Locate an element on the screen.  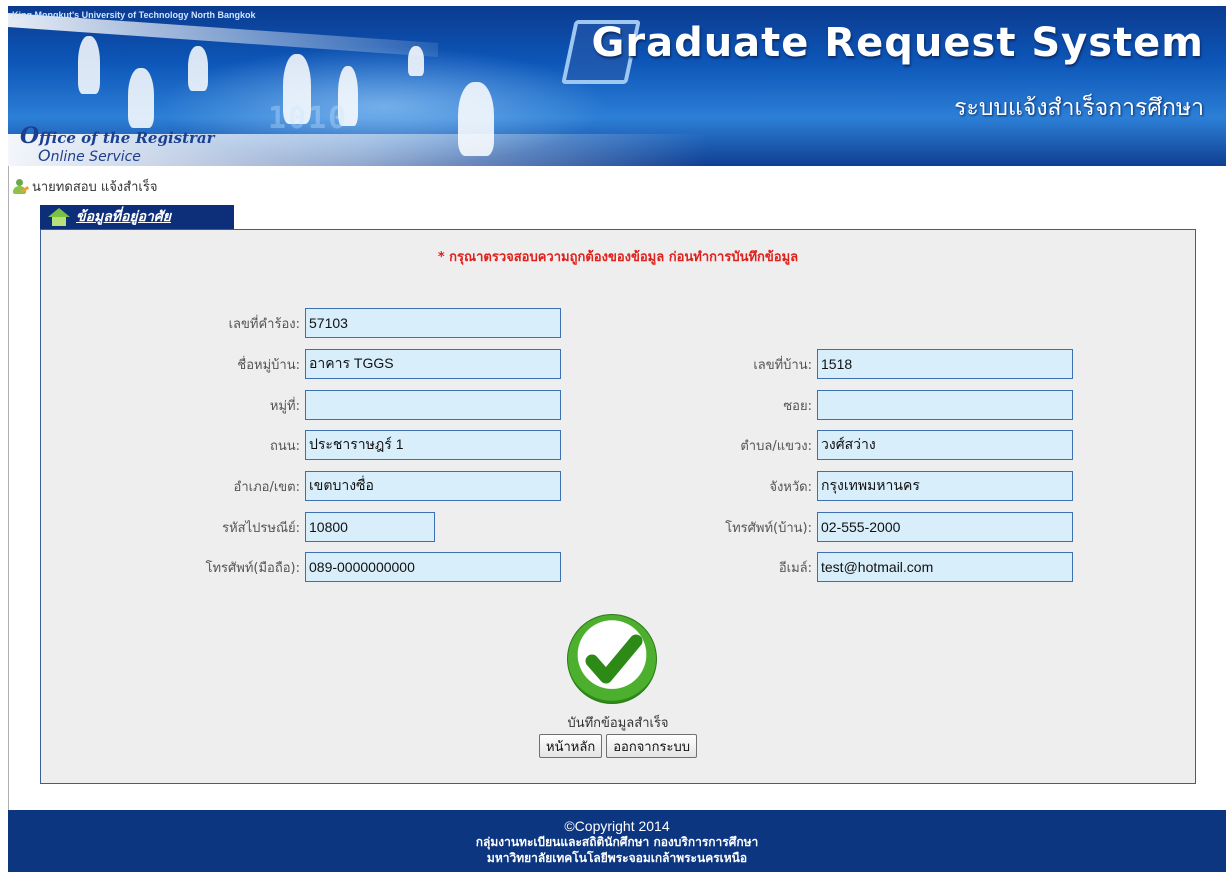
subdistrict-input is located at coordinates (945, 445).